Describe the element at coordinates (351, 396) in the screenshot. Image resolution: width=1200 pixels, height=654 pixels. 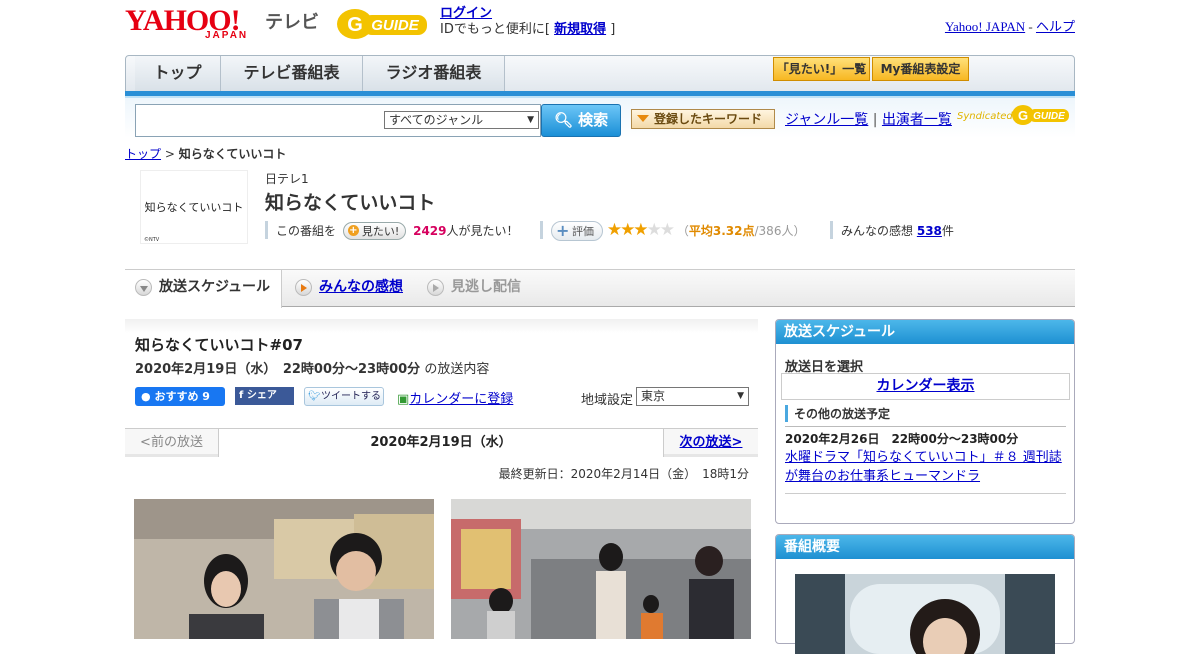
I see `tweet-label: ツイートする` at that location.